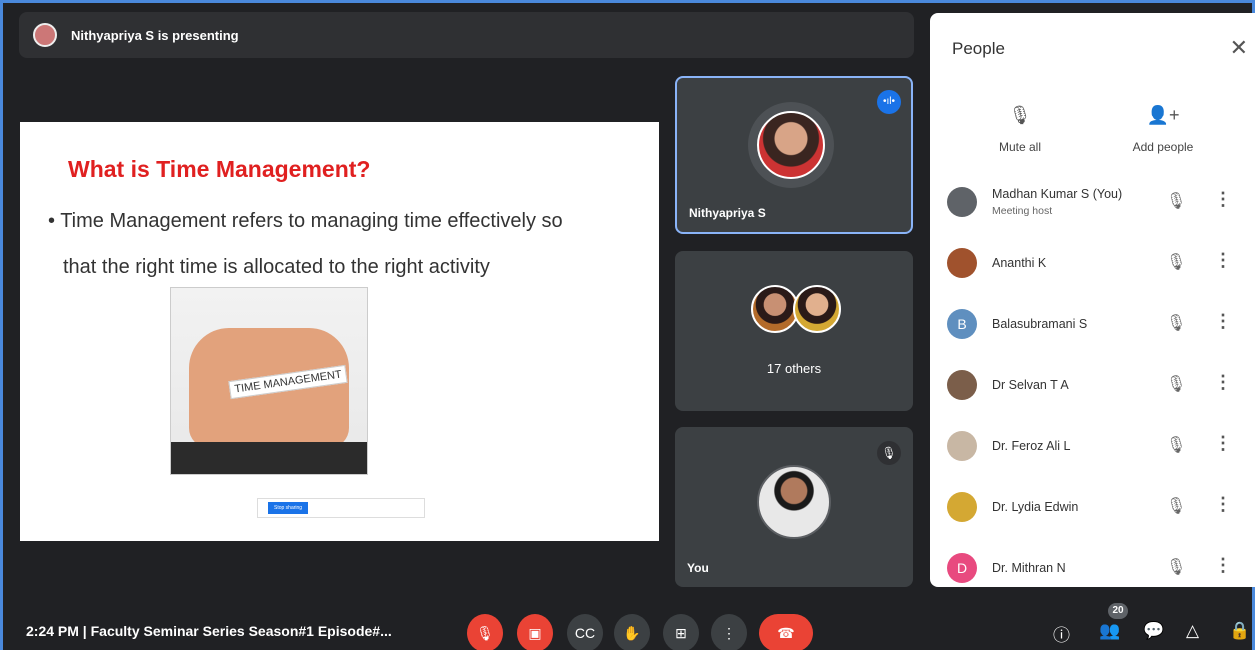 Image resolution: width=1255 pixels, height=650 pixels. I want to click on close-icon: ✕, so click(1239, 48).